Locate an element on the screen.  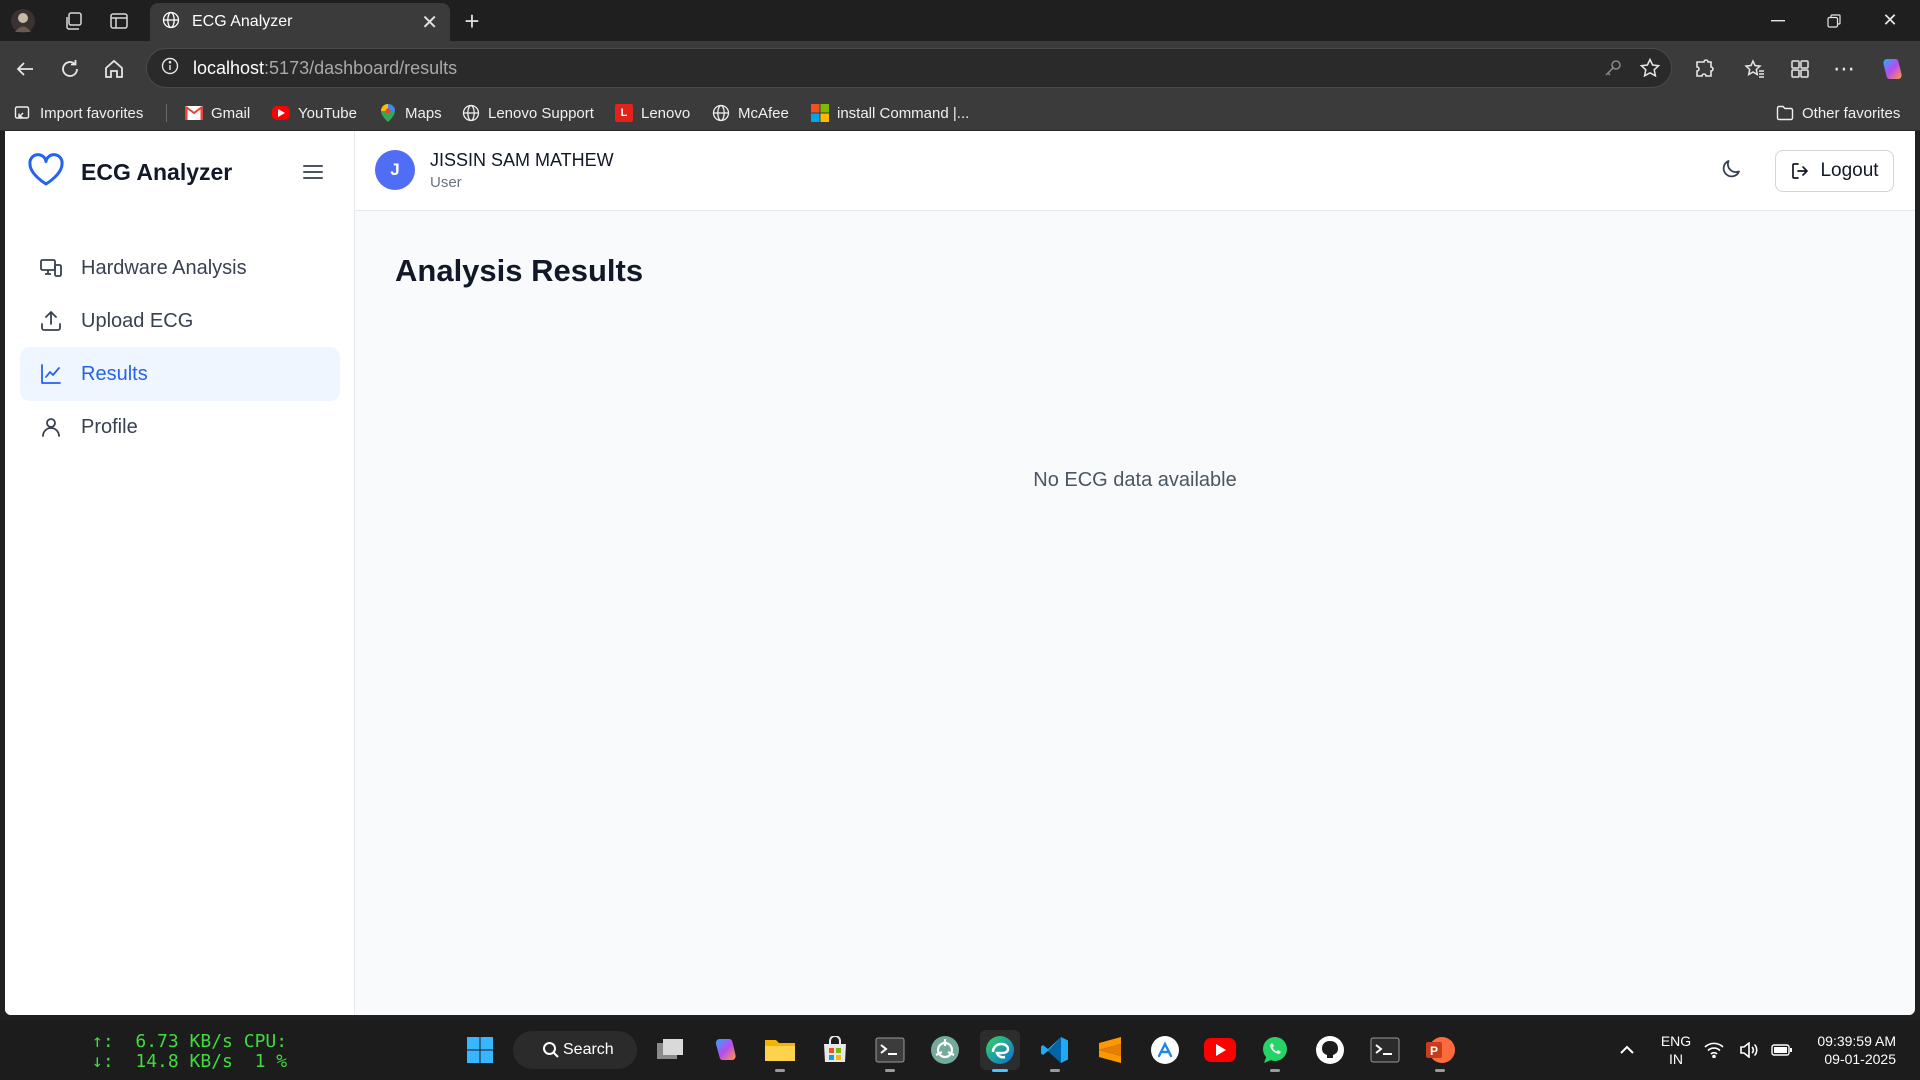
bookmark-label: YouTube is located at coordinates (327, 113).